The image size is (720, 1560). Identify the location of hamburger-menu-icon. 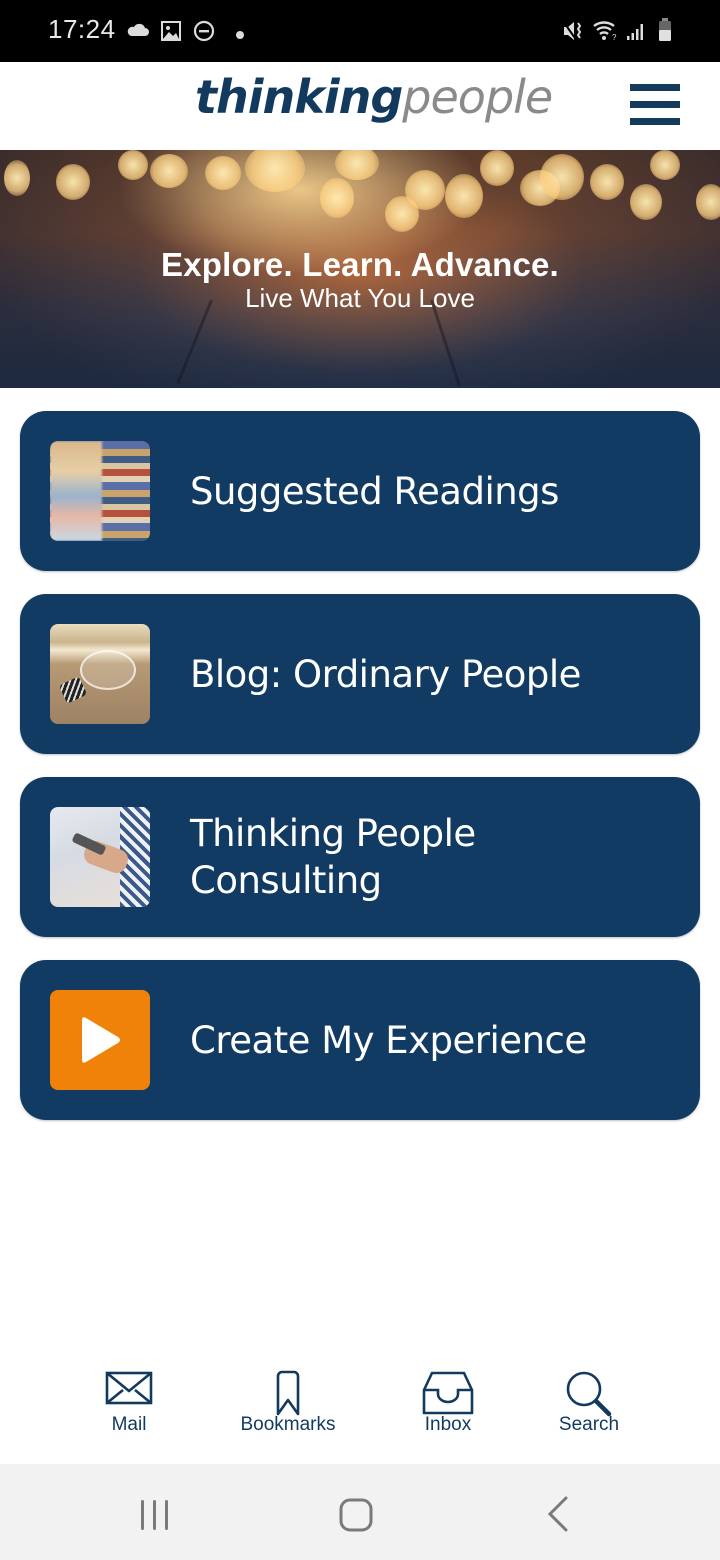
(655, 105).